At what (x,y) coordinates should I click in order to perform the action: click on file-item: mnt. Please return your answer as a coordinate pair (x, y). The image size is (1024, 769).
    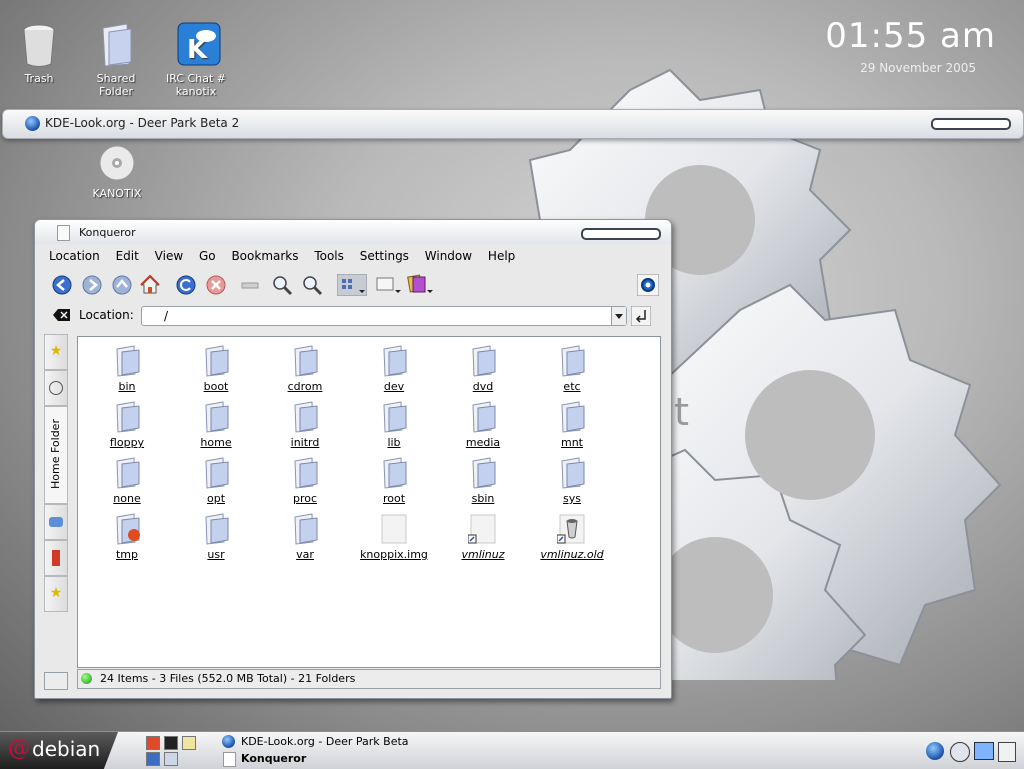
    Looking at the image, I should click on (572, 425).